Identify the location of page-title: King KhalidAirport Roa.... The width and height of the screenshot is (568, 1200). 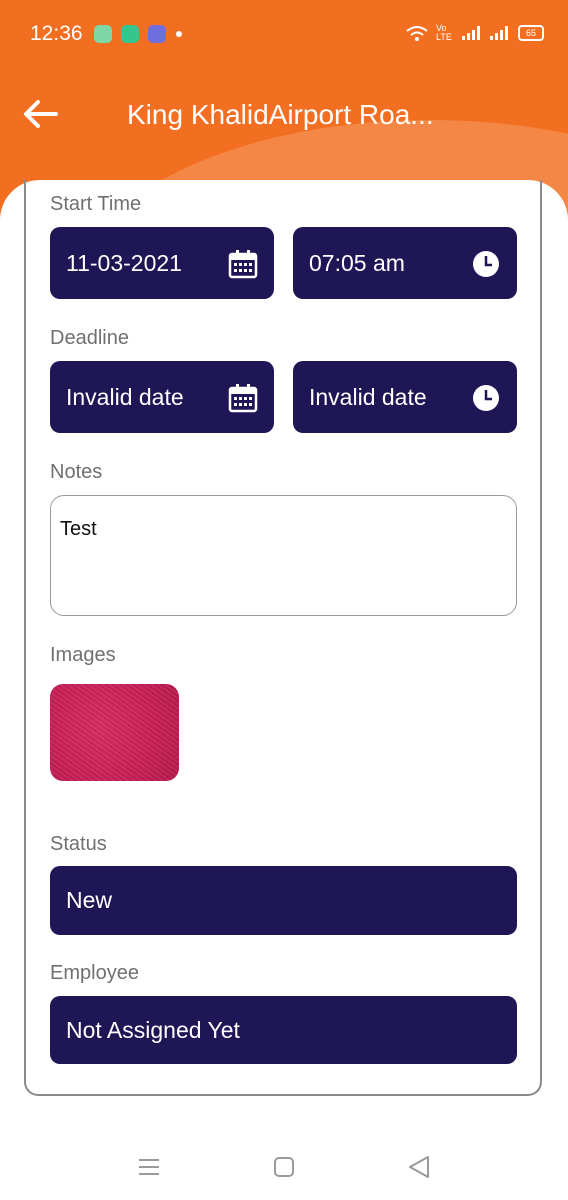
(280, 114).